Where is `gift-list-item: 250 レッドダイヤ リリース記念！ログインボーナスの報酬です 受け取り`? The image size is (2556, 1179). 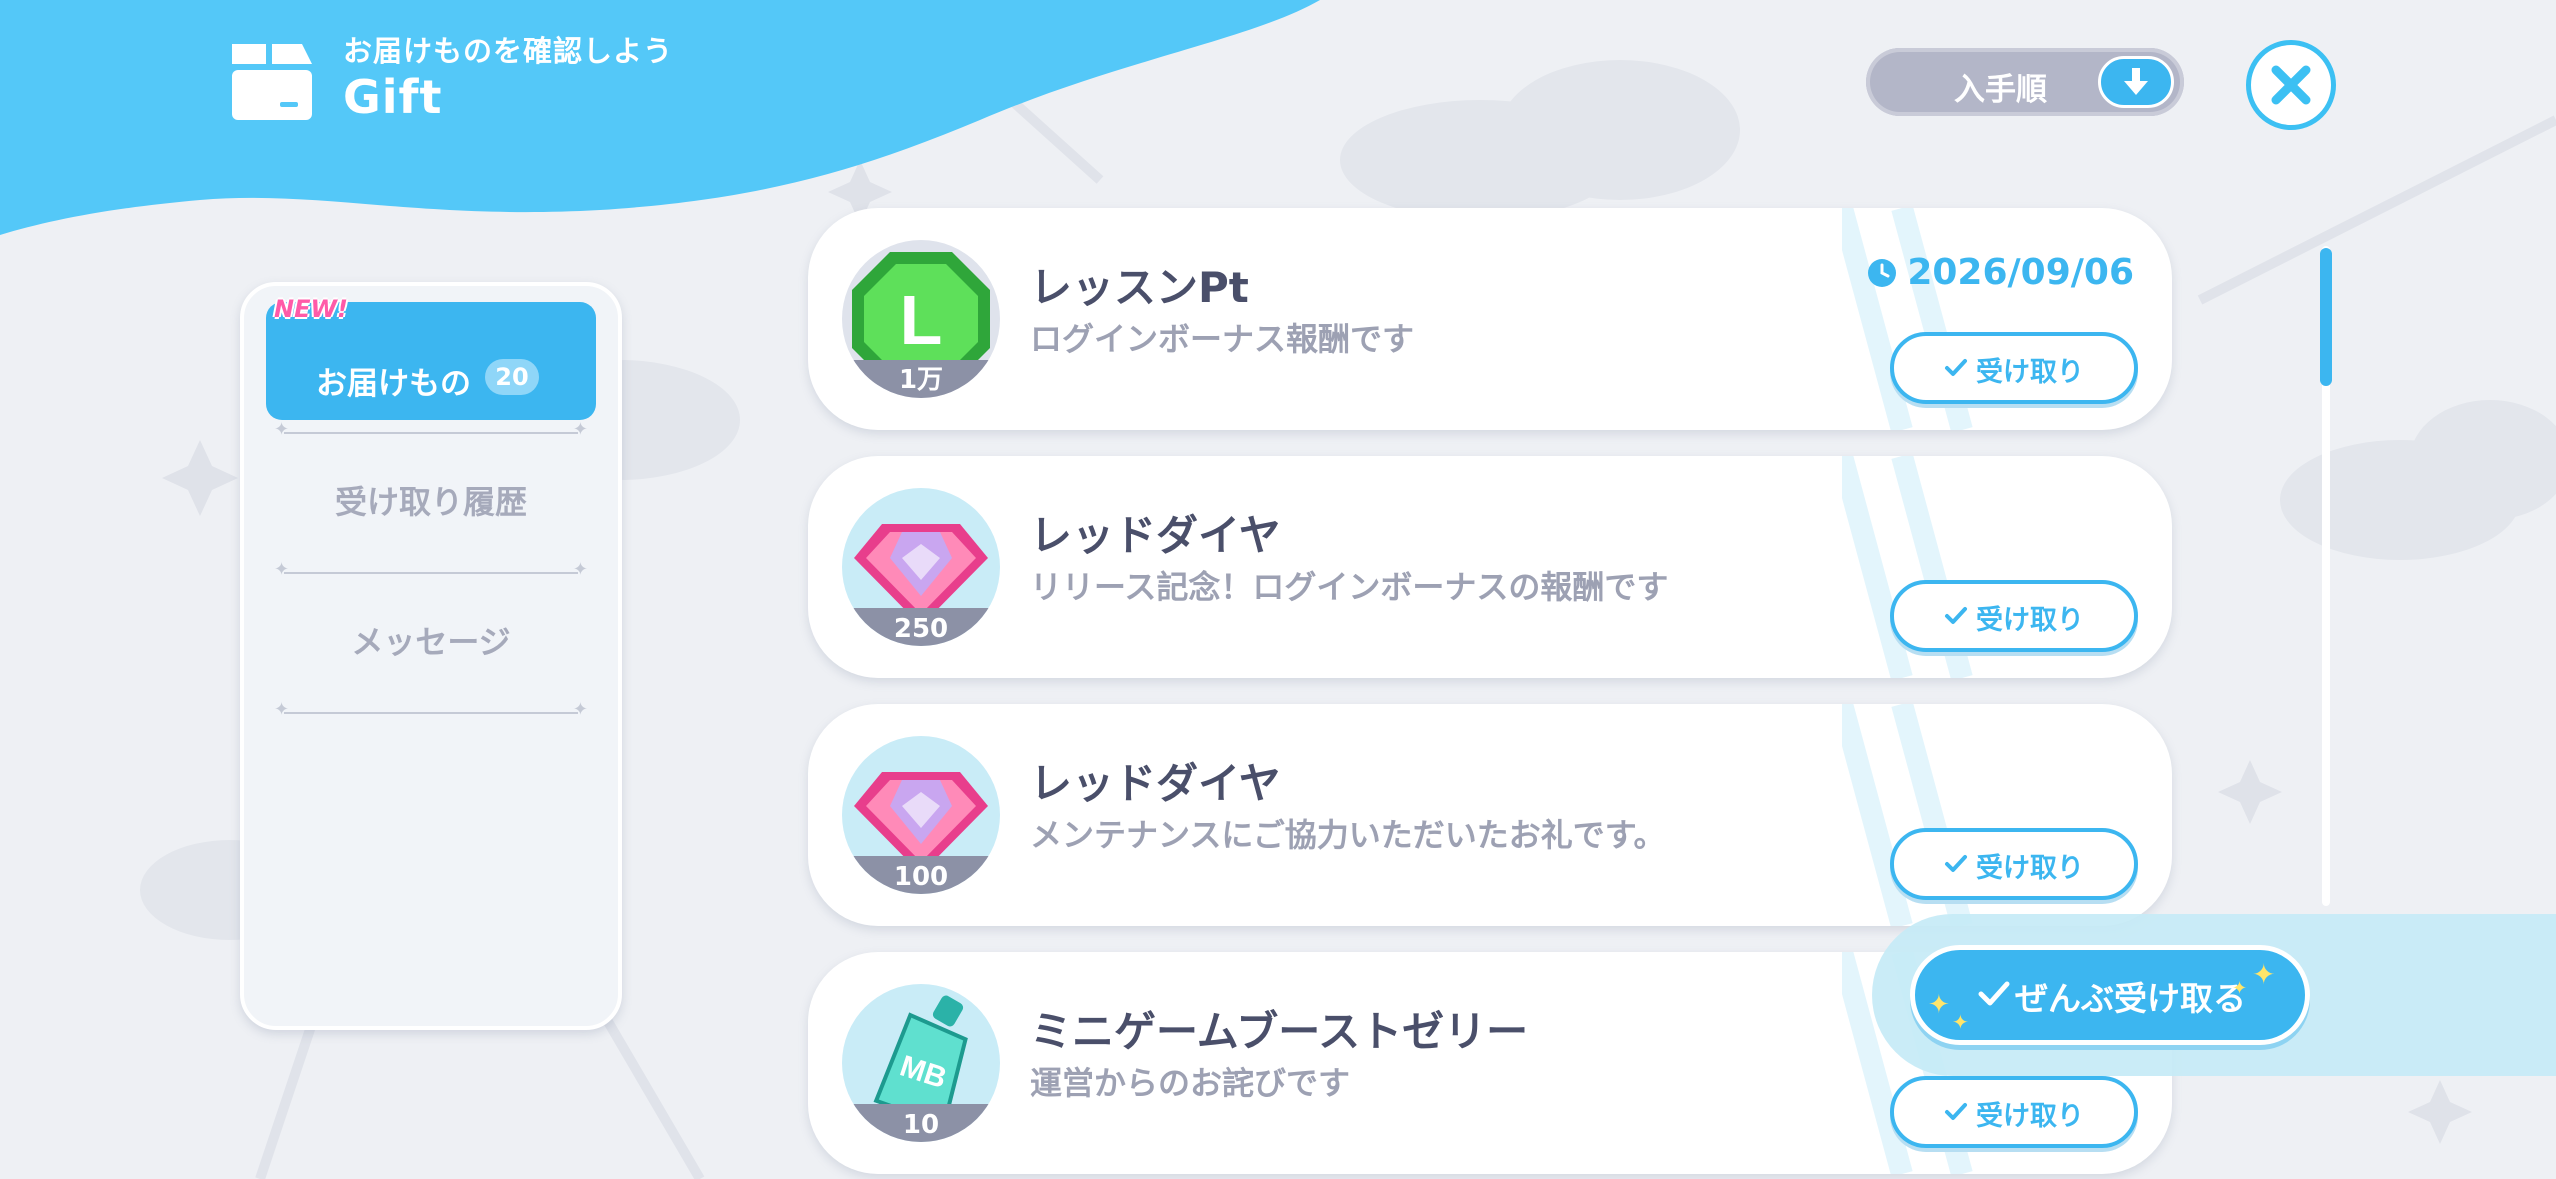
gift-list-item: 250 レッドダイヤ リリース記念！ログインボーナスの報酬です 受け取り is located at coordinates (1490, 567).